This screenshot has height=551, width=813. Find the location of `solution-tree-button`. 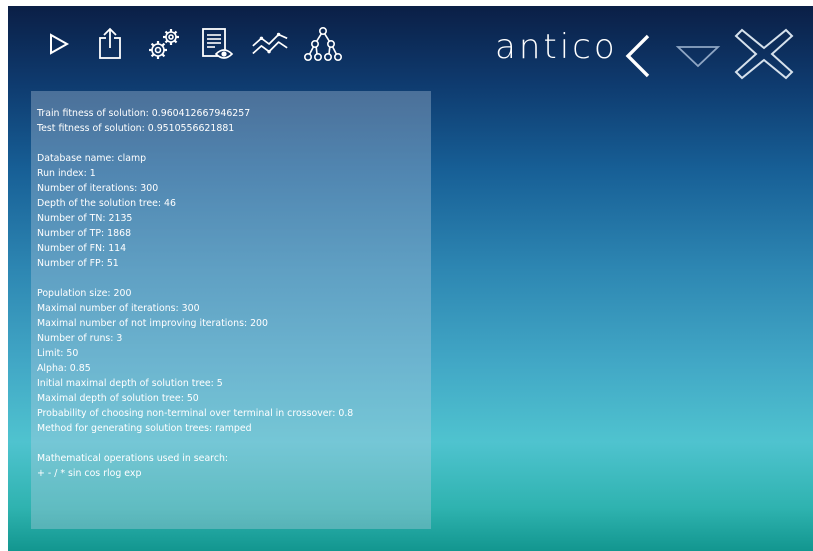

solution-tree-button is located at coordinates (323, 44).